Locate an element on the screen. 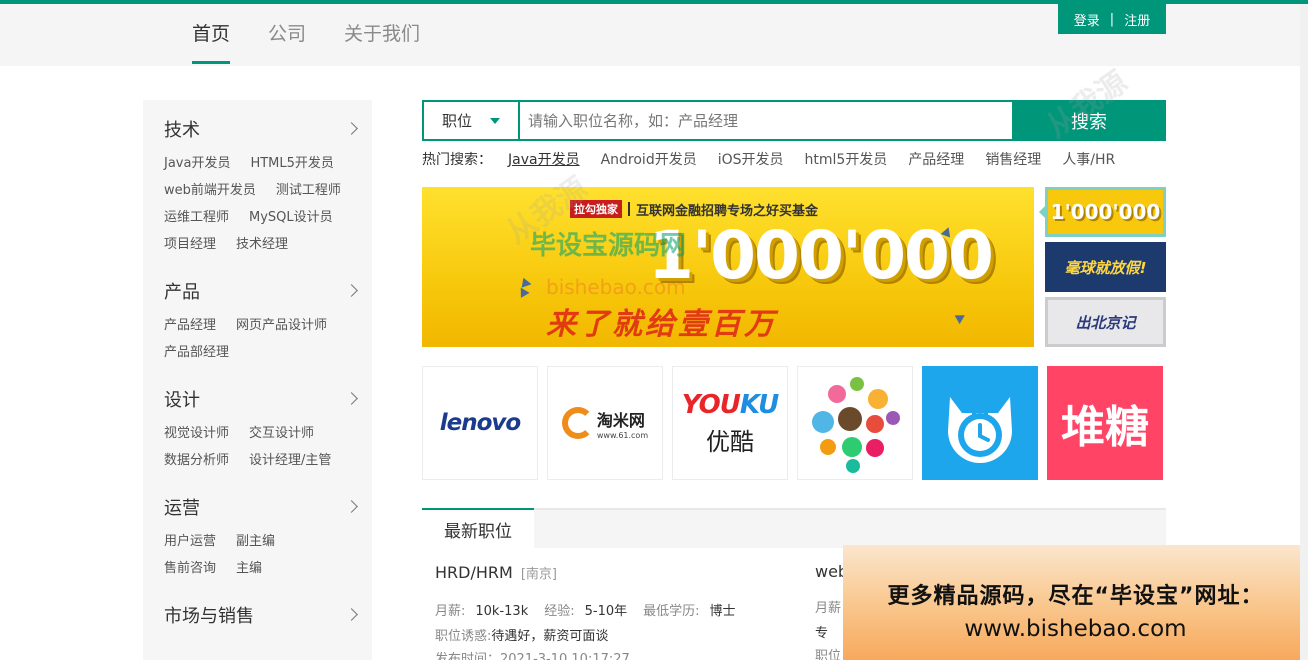 The image size is (1308, 660). caret-down-icon is located at coordinates (495, 120).